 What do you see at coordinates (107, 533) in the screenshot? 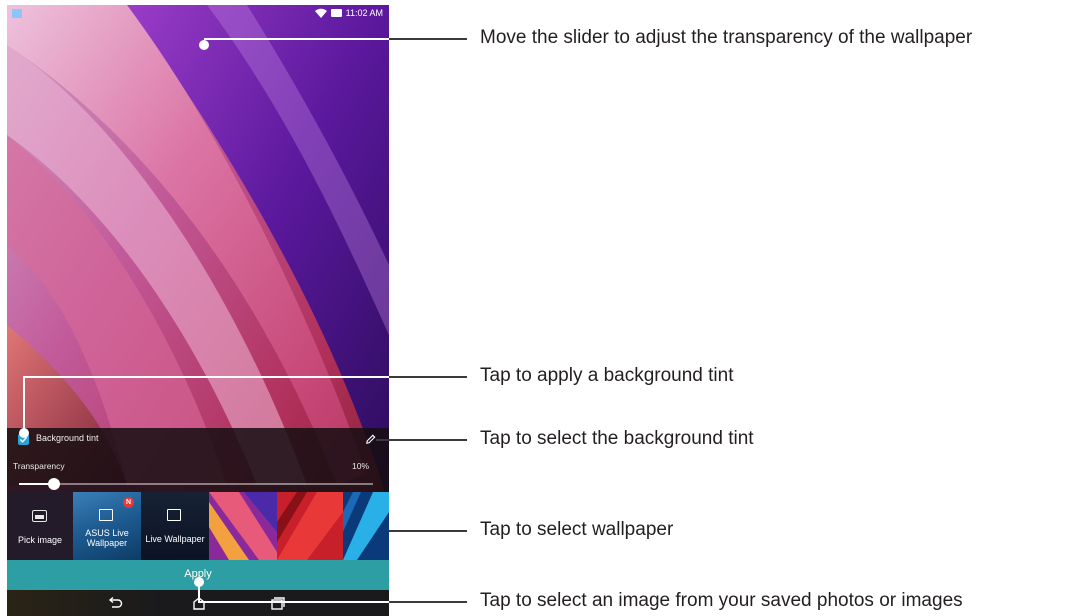
I see `asus-live-label-line1: ASUS Live` at bounding box center [107, 533].